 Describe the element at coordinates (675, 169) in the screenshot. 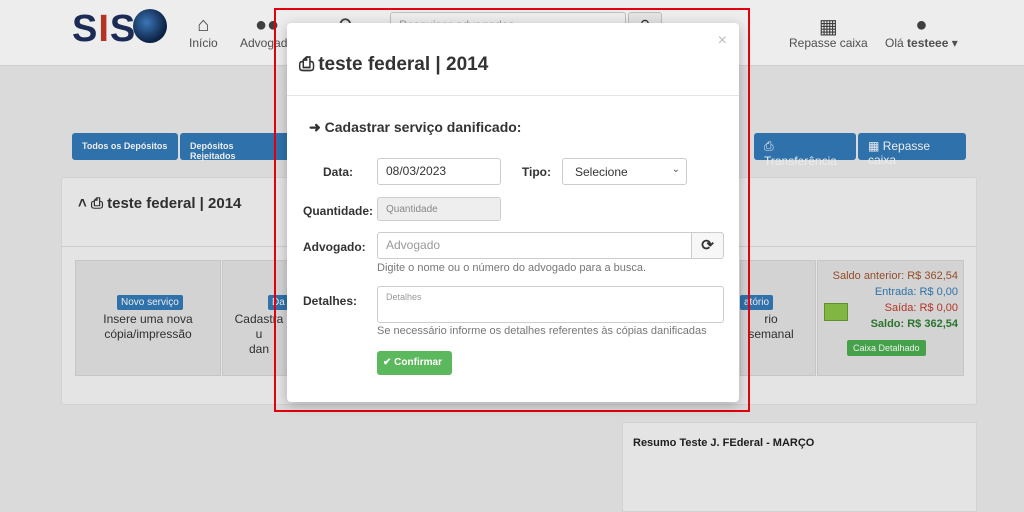

I see `chevron-down-icon: ⌄` at that location.